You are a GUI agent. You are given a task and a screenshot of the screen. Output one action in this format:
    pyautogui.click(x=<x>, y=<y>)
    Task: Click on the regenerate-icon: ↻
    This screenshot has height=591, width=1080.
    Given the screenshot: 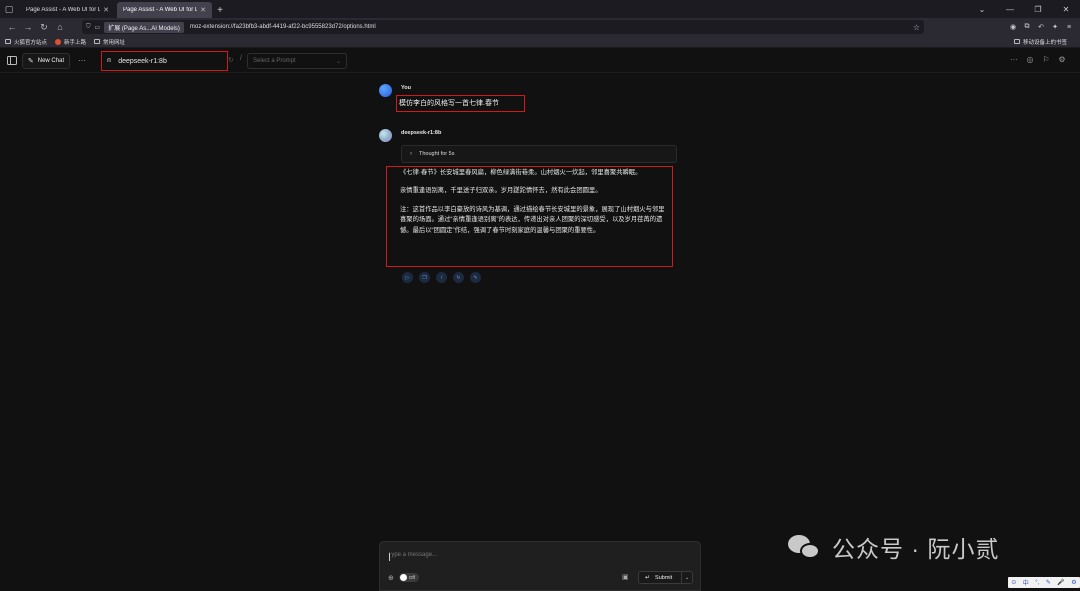 What is the action you would take?
    pyautogui.click(x=458, y=277)
    